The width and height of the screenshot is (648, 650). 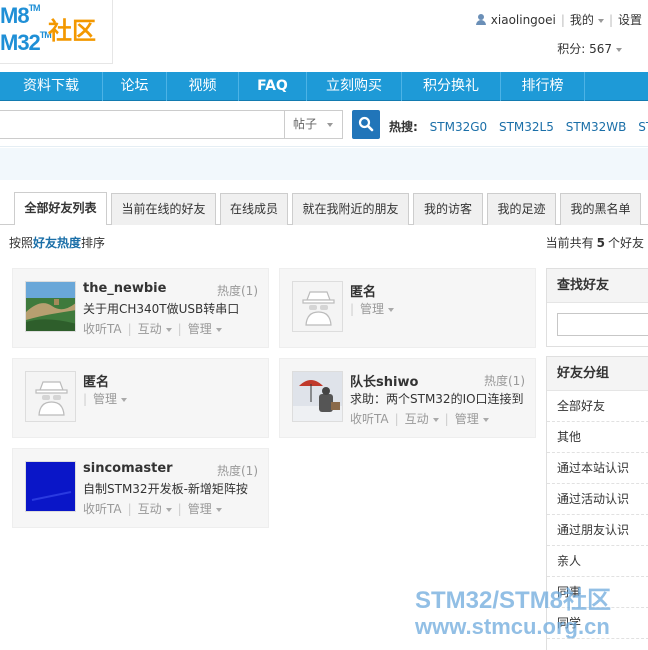 I want to click on tab-my-footprints: 我的足迹, so click(x=521, y=209).